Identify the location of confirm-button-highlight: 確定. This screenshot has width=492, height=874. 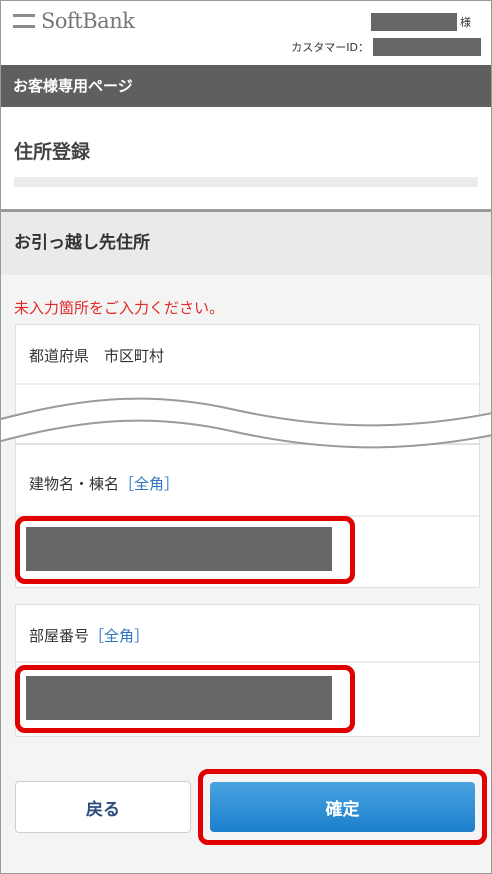
(342, 807).